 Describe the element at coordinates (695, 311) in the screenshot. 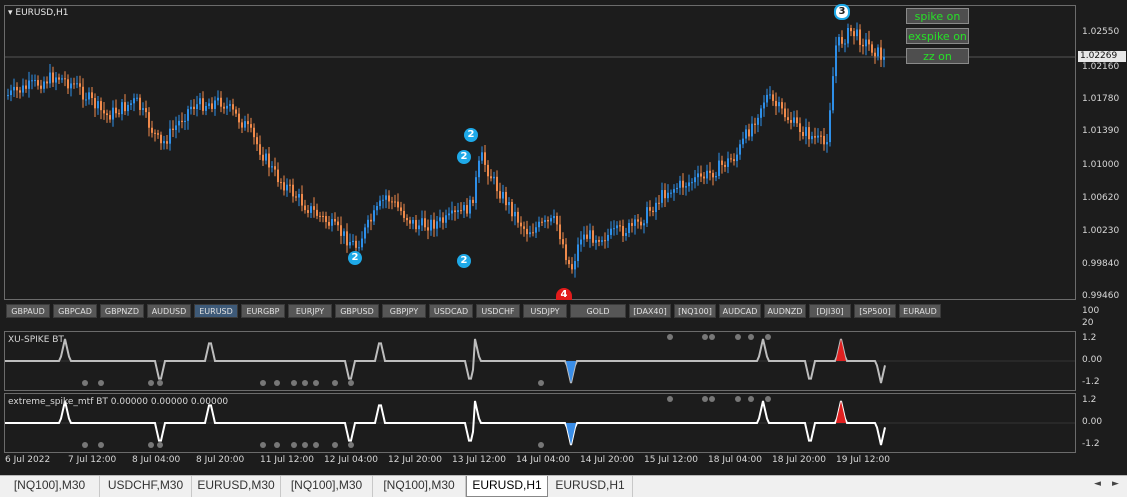

I see `symbol-button-nq100: [NQ100]` at that location.